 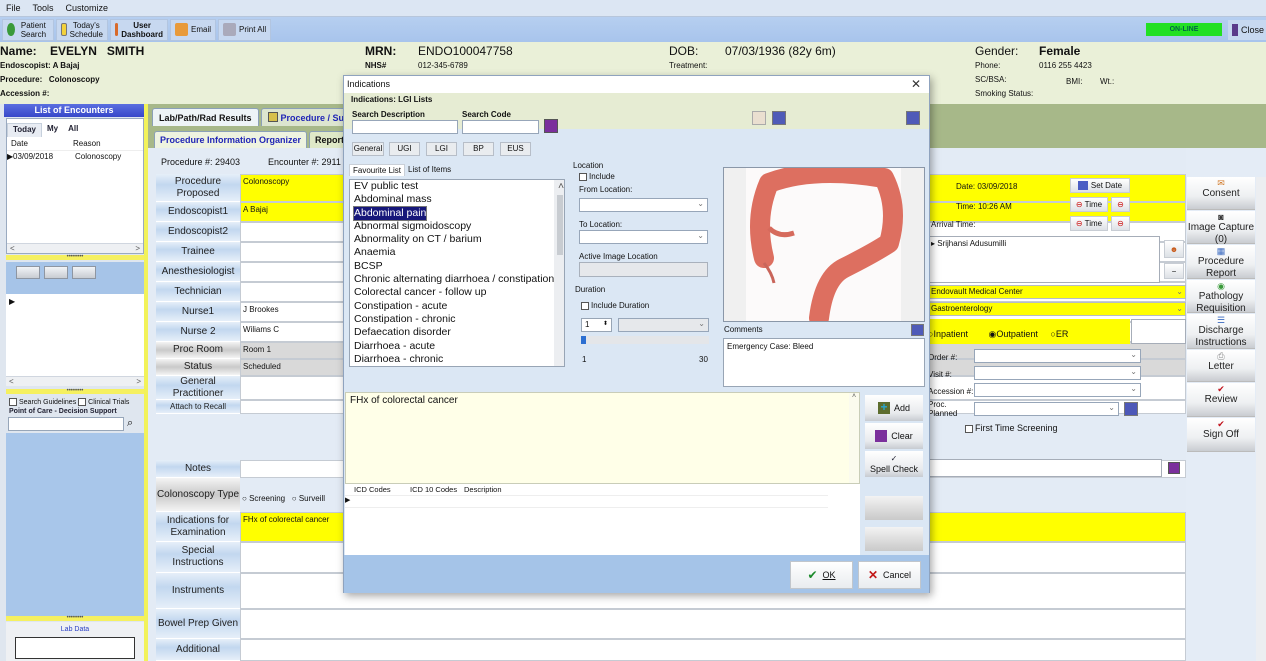 What do you see at coordinates (458, 226) in the screenshot?
I see `indication-item: Abnormal sigmoidoscopy` at bounding box center [458, 226].